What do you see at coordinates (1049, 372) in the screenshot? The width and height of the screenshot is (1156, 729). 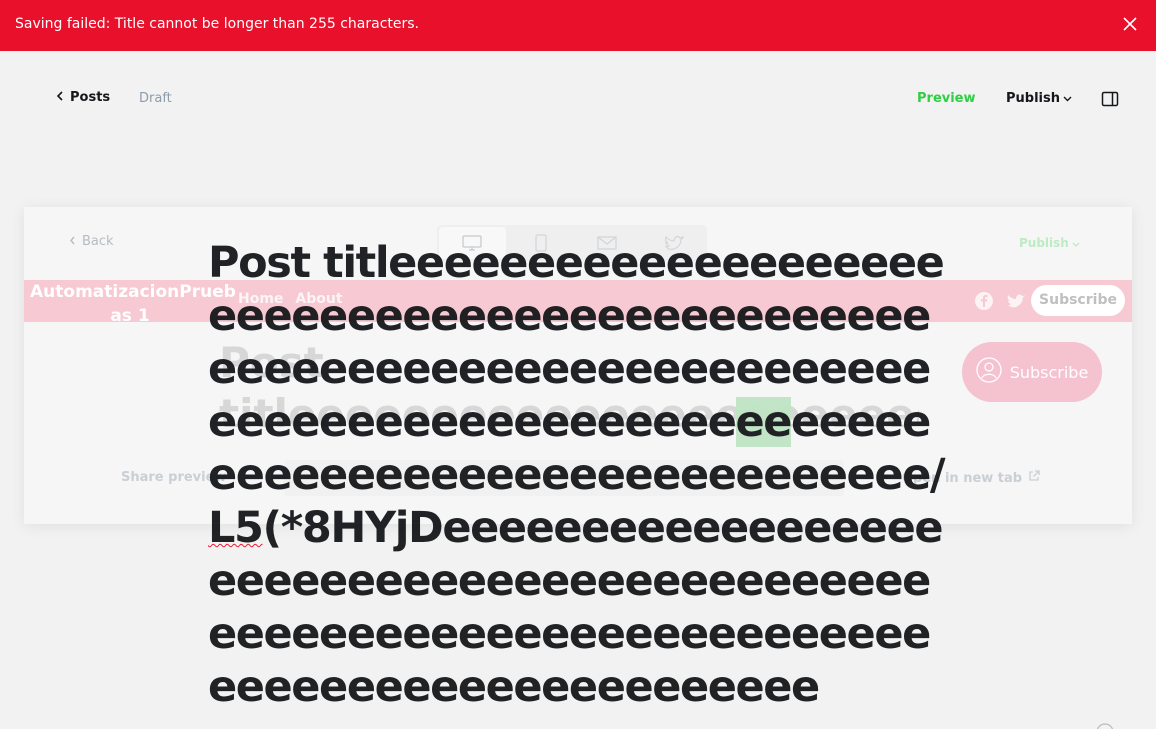 I see `floating-subscribe-label: Subscribe` at bounding box center [1049, 372].